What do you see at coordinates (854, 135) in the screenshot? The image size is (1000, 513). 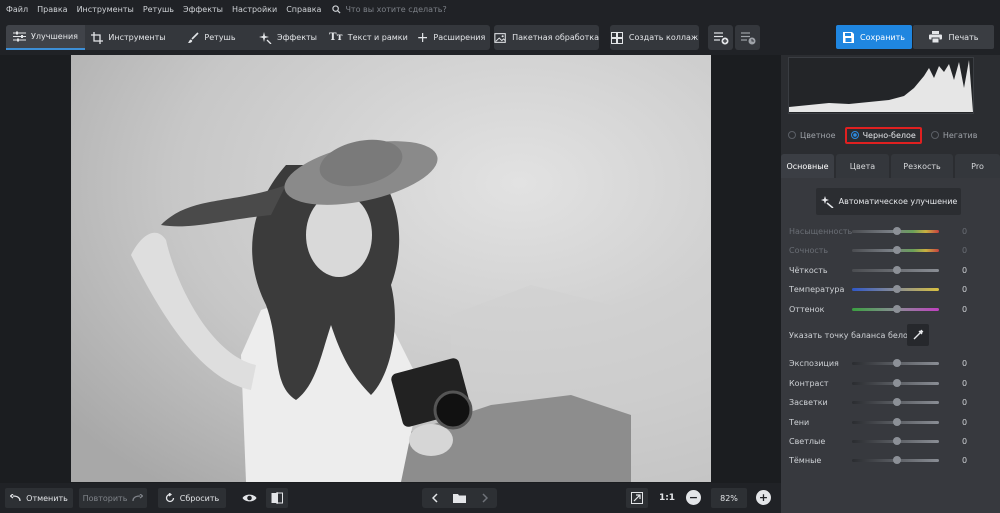 I see `radio-black-white` at bounding box center [854, 135].